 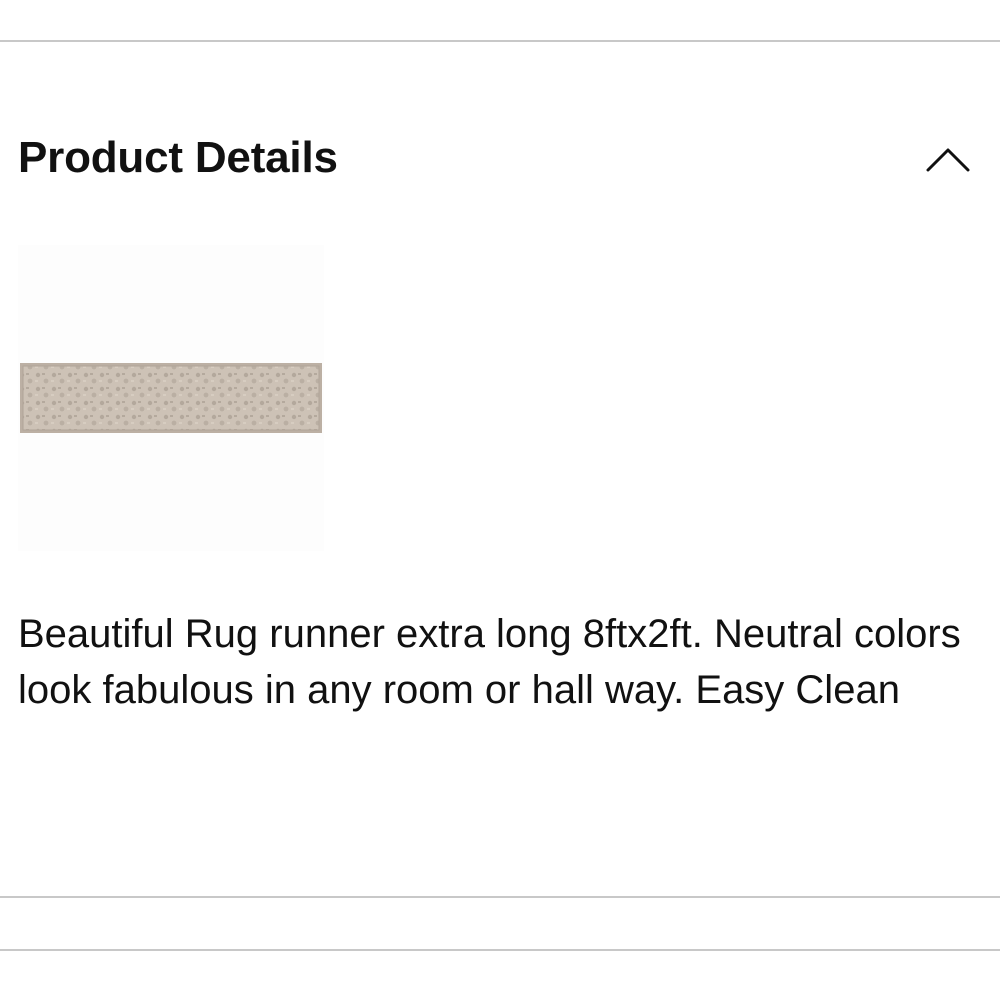 I want to click on product-details-header: Product Details, so click(x=500, y=158).